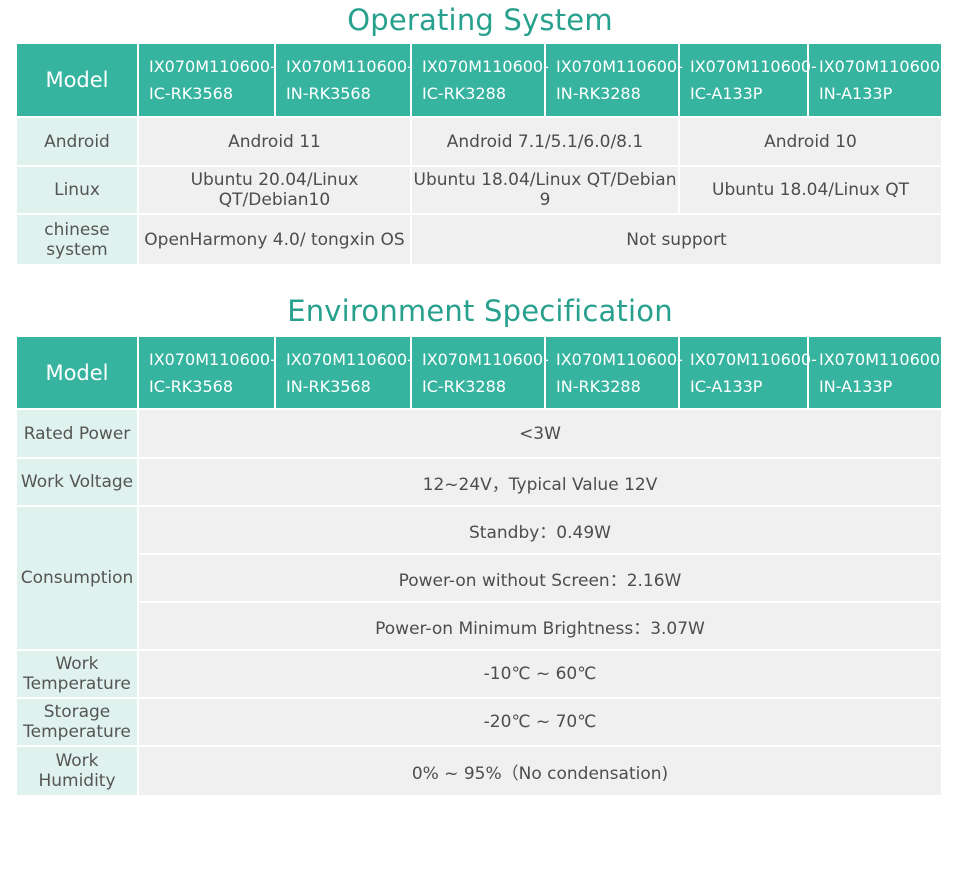 Image resolution: width=960 pixels, height=869 pixels. What do you see at coordinates (78, 675) in the screenshot?
I see `row-label-work-temperature: Work Temperature` at bounding box center [78, 675].